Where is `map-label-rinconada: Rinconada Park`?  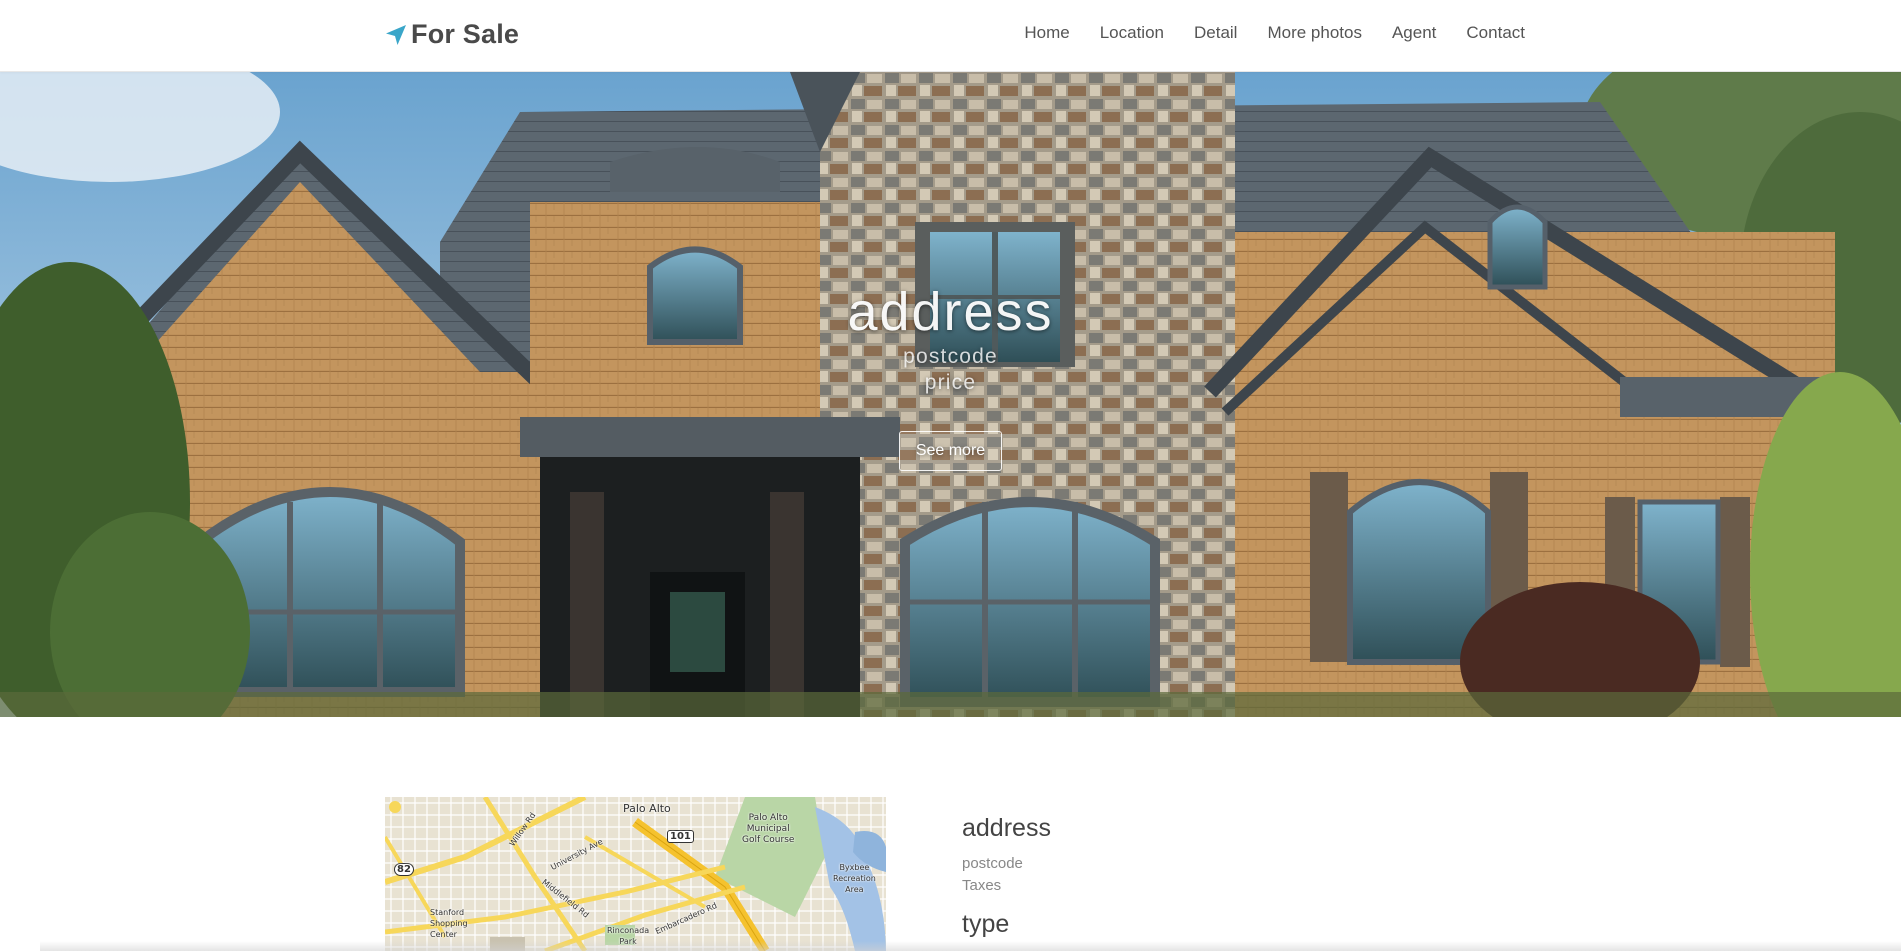
map-label-rinconada: Rinconada Park is located at coordinates (628, 936).